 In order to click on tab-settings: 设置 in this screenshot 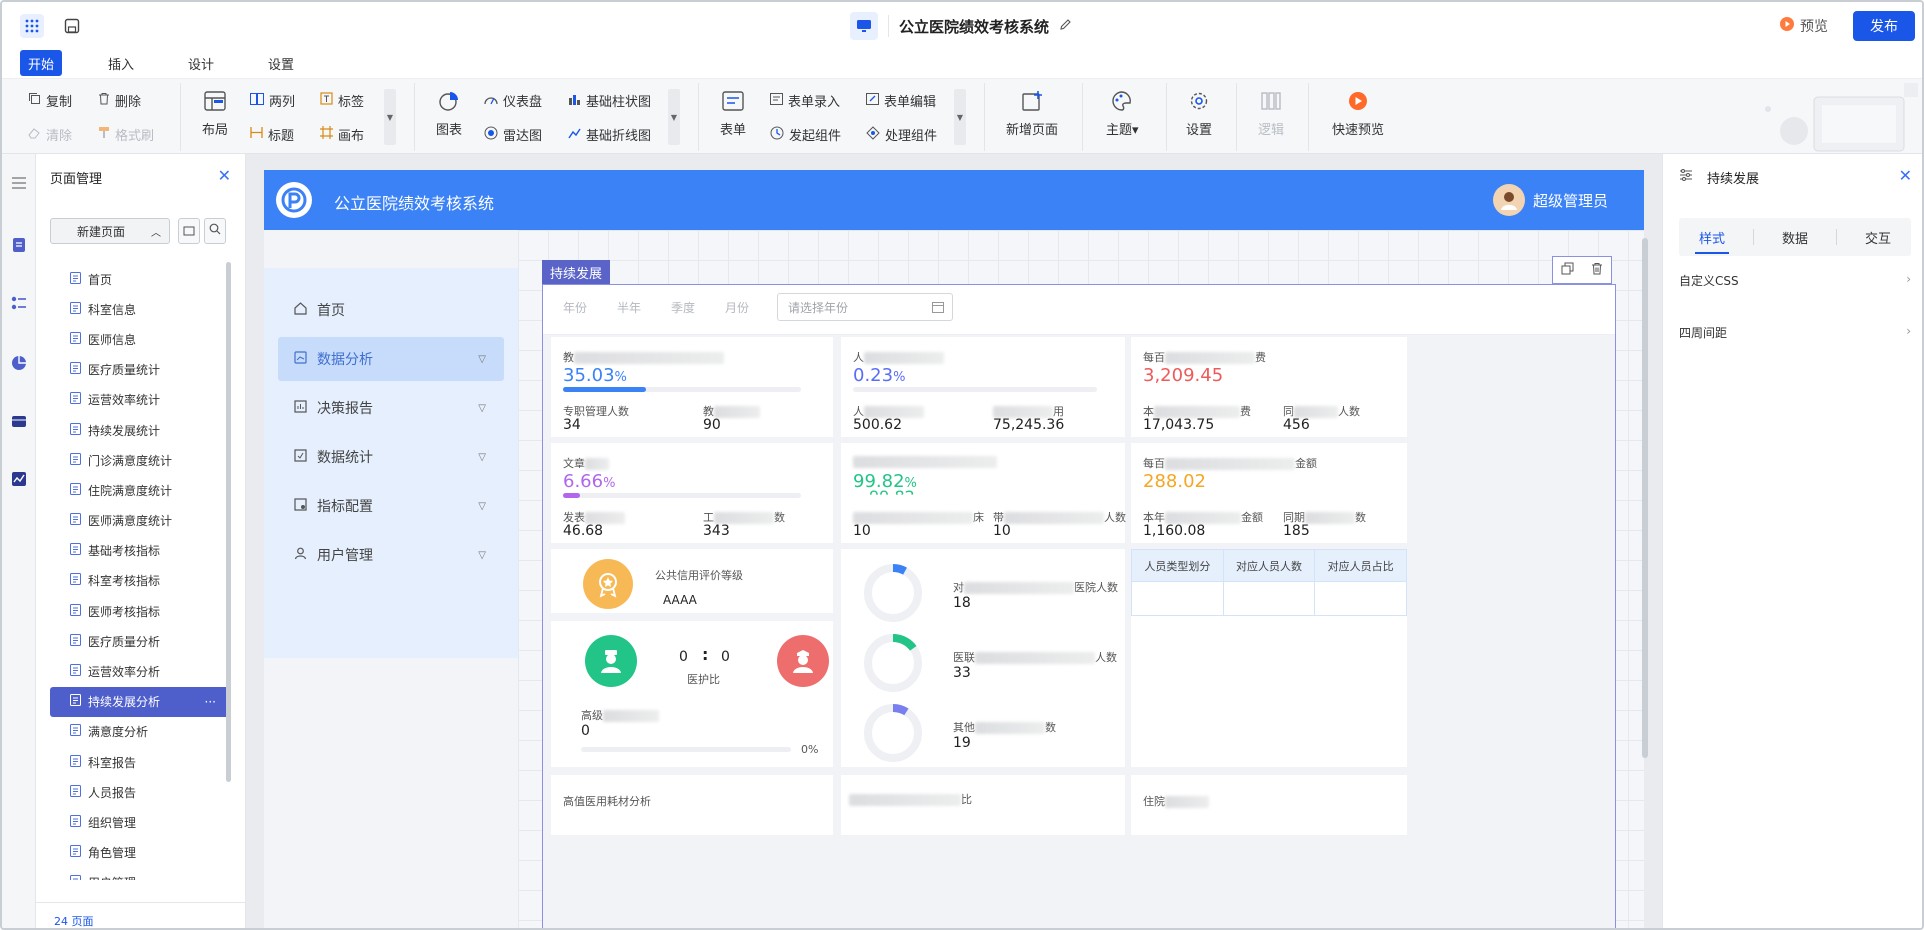, I will do `click(281, 63)`.